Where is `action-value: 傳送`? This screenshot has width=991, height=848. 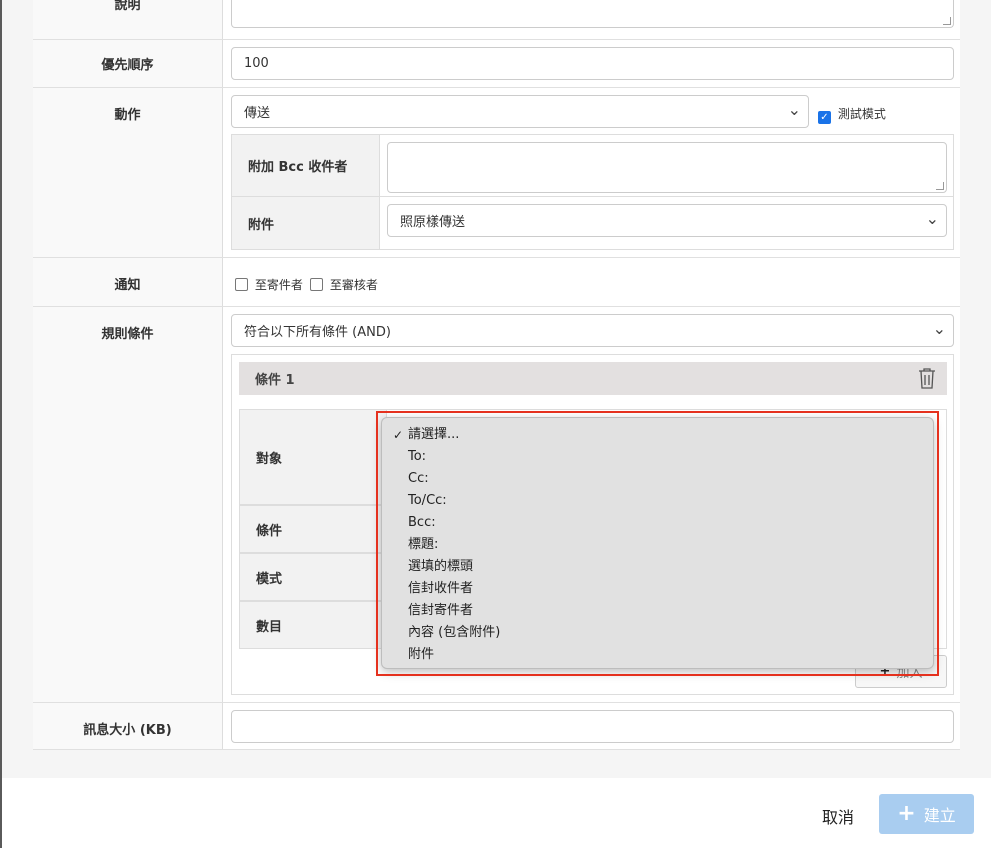 action-value: 傳送 is located at coordinates (257, 113).